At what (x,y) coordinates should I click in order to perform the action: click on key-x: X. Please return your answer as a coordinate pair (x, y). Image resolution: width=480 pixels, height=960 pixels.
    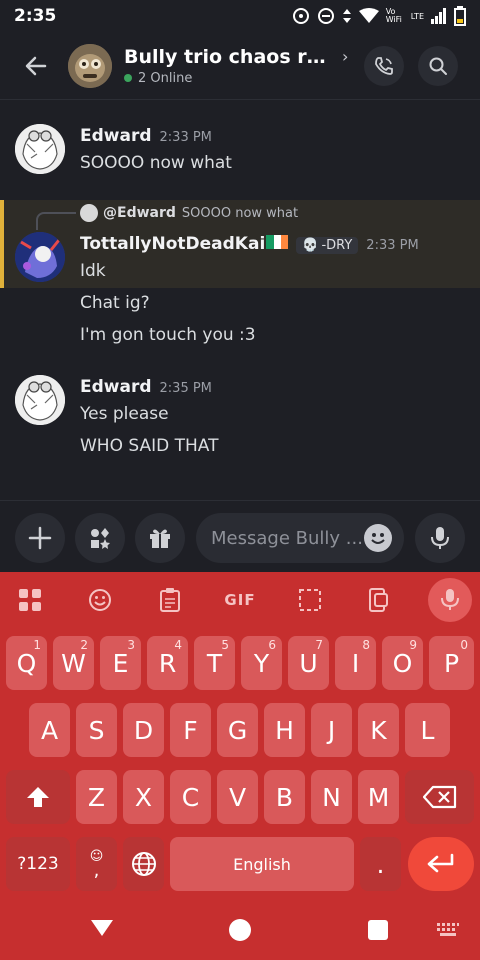
    Looking at the image, I should click on (143, 797).